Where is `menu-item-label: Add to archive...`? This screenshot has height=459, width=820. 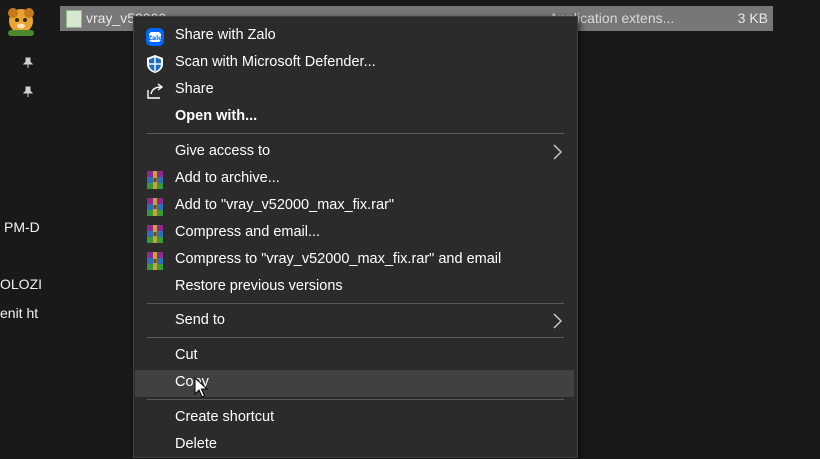
menu-item-label: Add to archive... is located at coordinates (227, 178).